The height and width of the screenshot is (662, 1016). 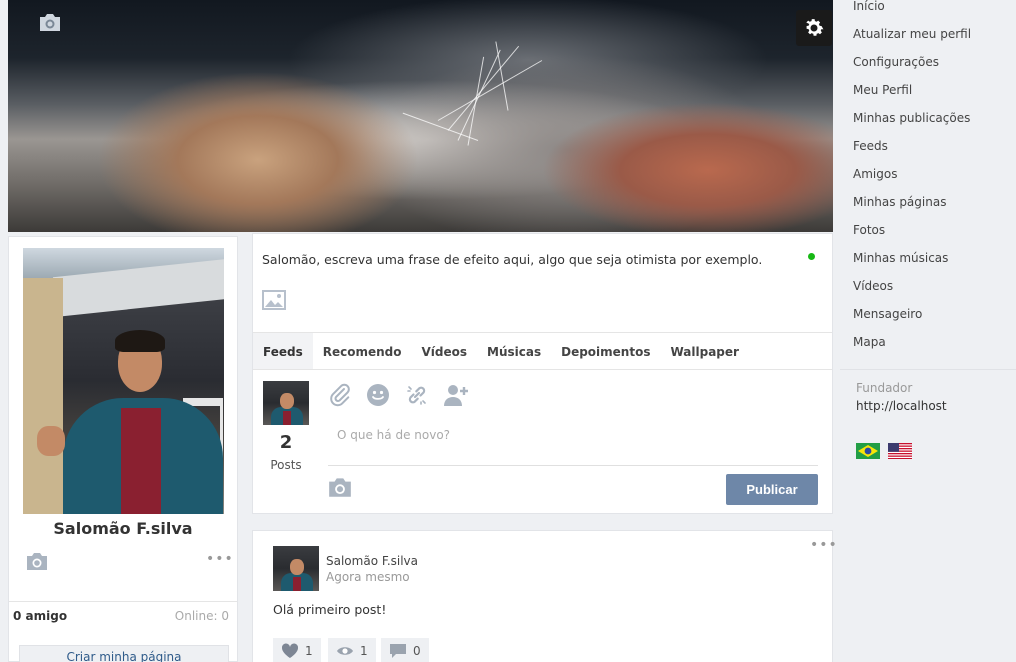 What do you see at coordinates (393, 435) in the screenshot?
I see `new-post-input: O que há de novo?` at bounding box center [393, 435].